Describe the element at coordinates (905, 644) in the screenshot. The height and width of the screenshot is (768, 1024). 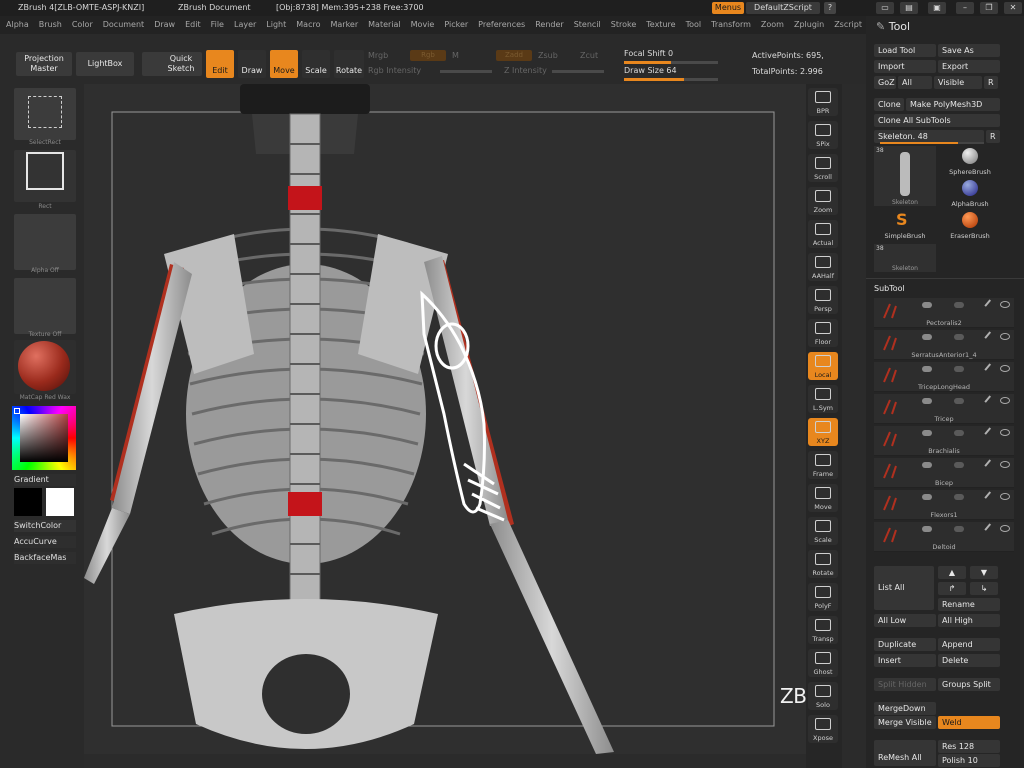
I see `duplicate-button: Duplicate` at that location.